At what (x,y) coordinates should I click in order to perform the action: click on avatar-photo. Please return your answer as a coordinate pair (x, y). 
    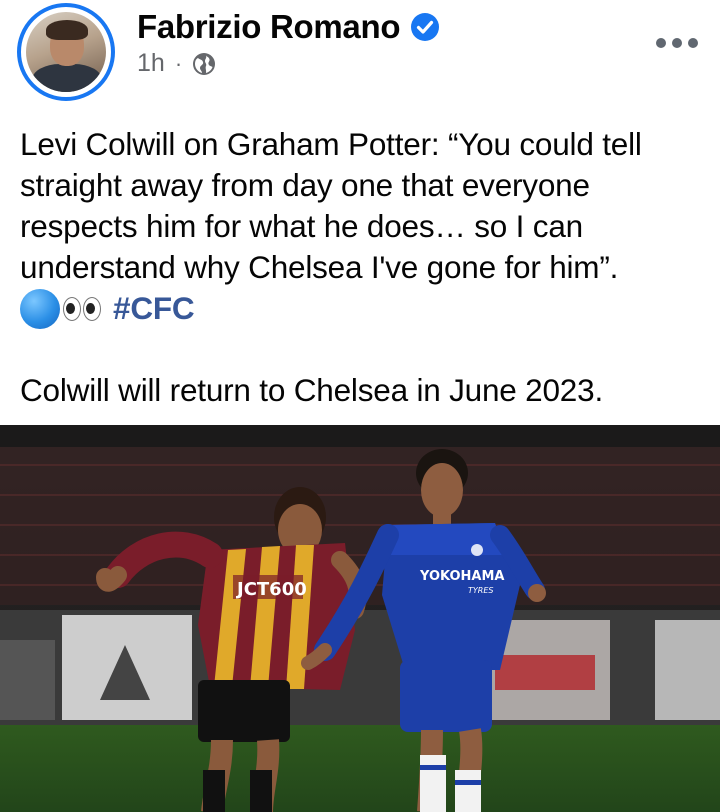
    Looking at the image, I should click on (66, 52).